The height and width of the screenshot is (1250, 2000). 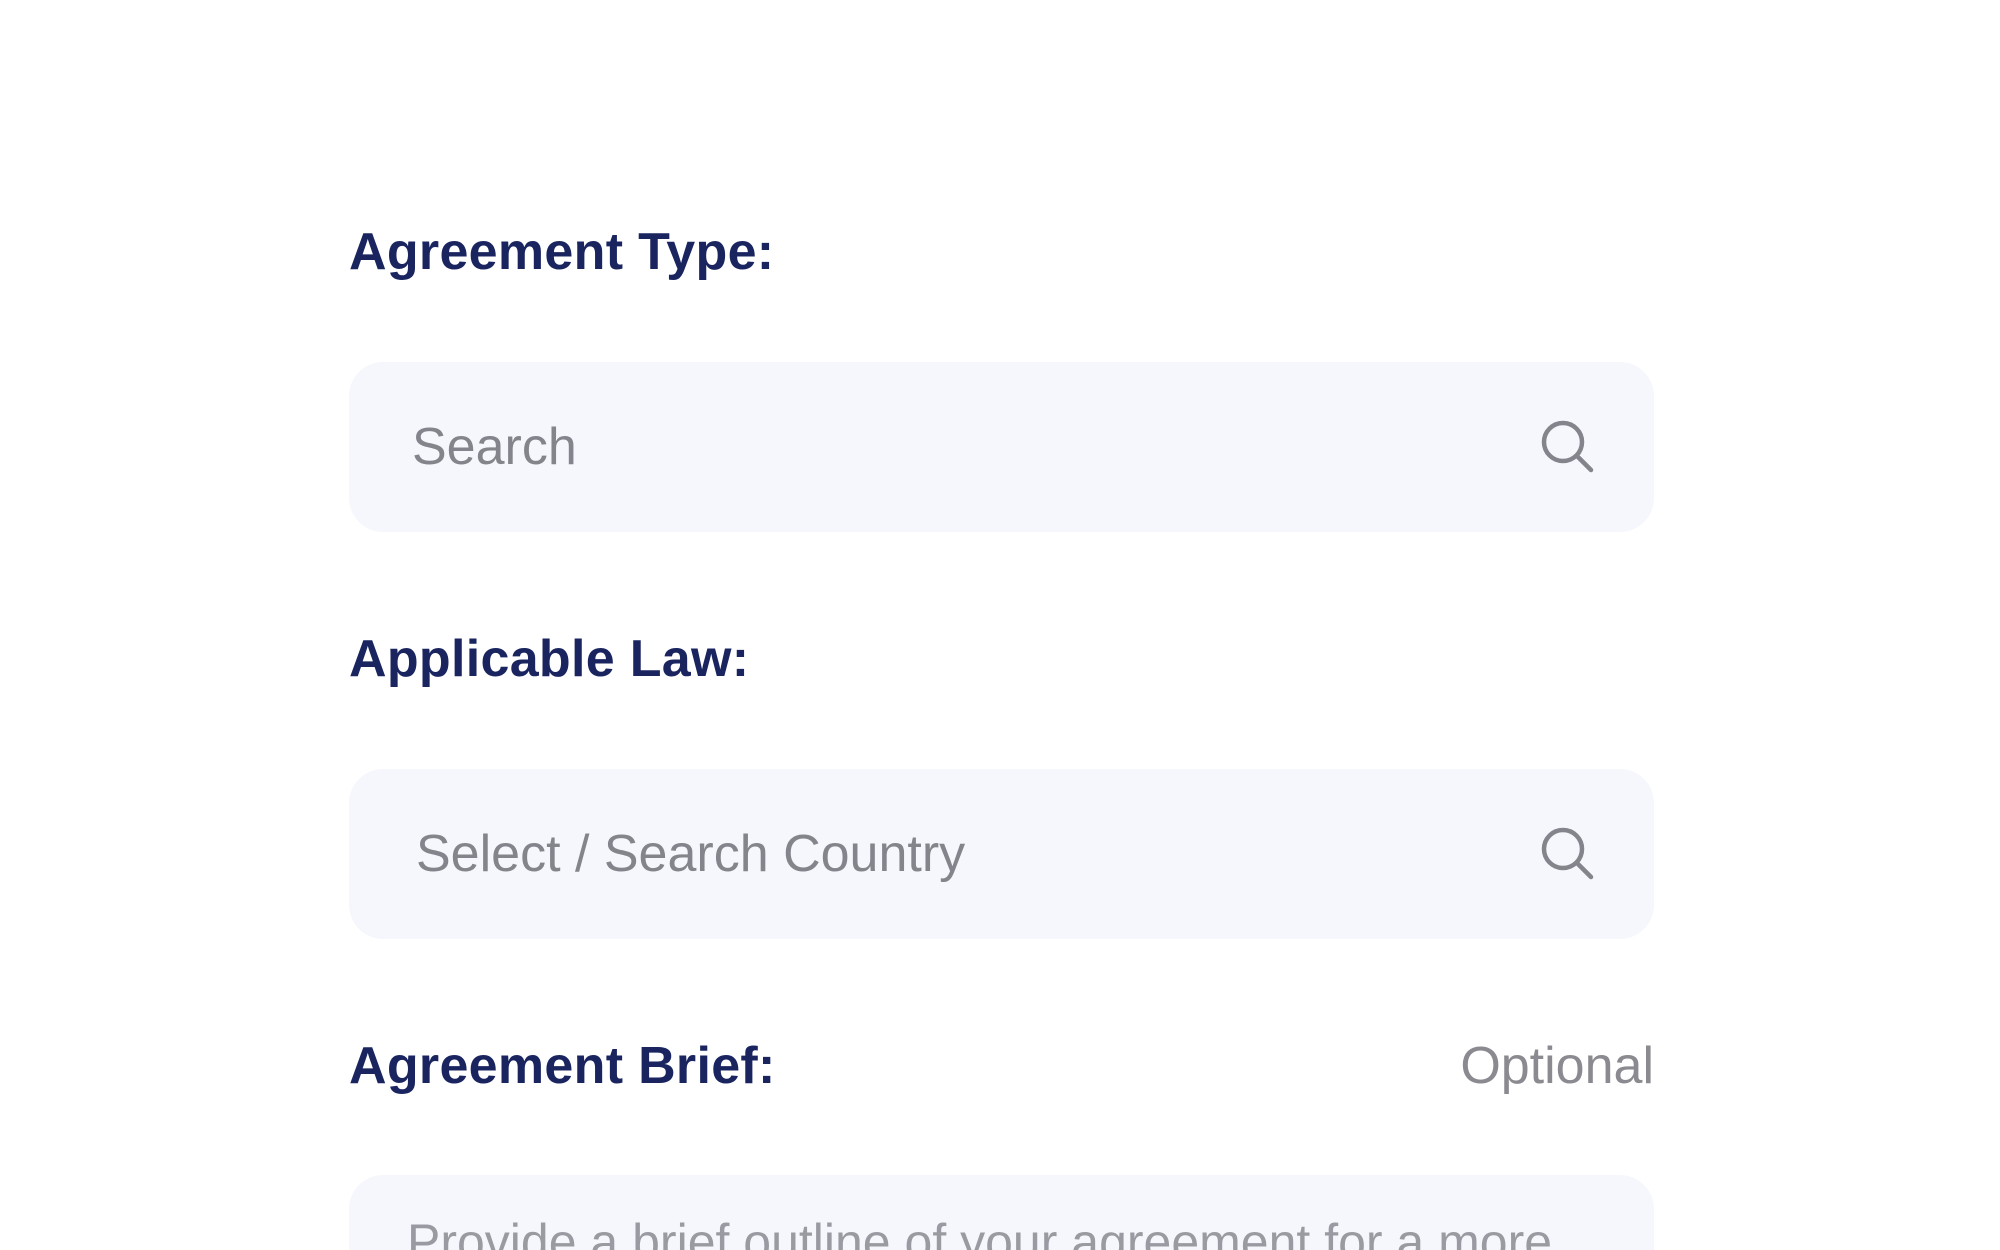 I want to click on applicable-law-country-field: Select / Search Country, so click(x=1001, y=854).